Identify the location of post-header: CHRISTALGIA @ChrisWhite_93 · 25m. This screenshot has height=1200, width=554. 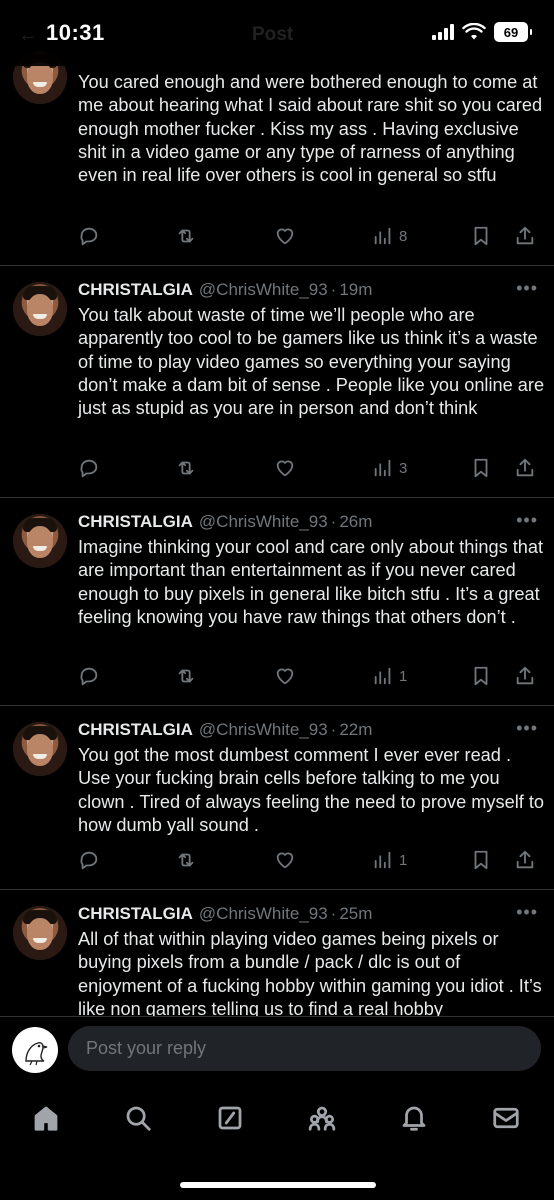
(225, 914).